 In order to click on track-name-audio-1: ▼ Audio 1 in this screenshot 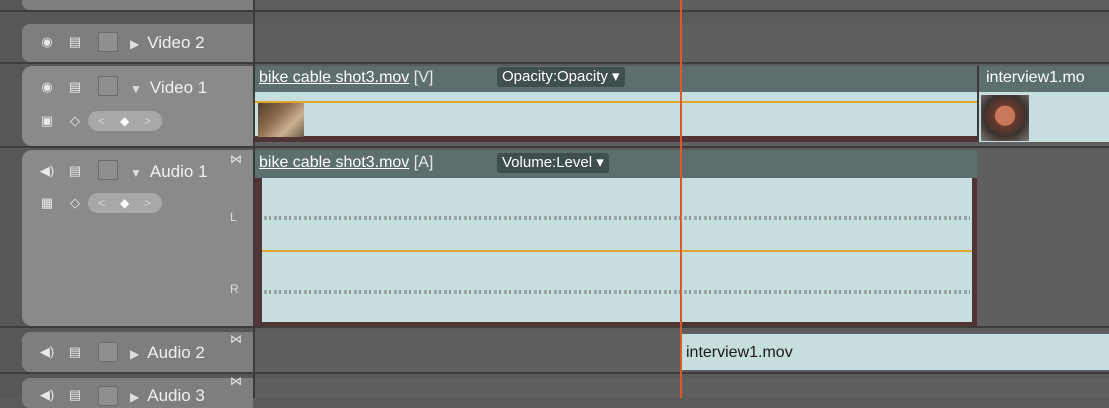, I will do `click(169, 172)`.